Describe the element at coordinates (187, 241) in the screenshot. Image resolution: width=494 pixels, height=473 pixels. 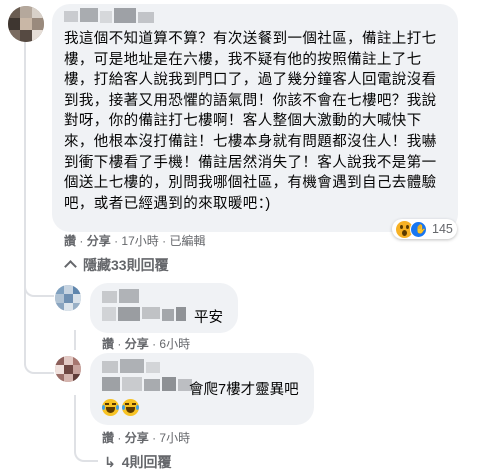
I see `edited-label: 已編輯` at that location.